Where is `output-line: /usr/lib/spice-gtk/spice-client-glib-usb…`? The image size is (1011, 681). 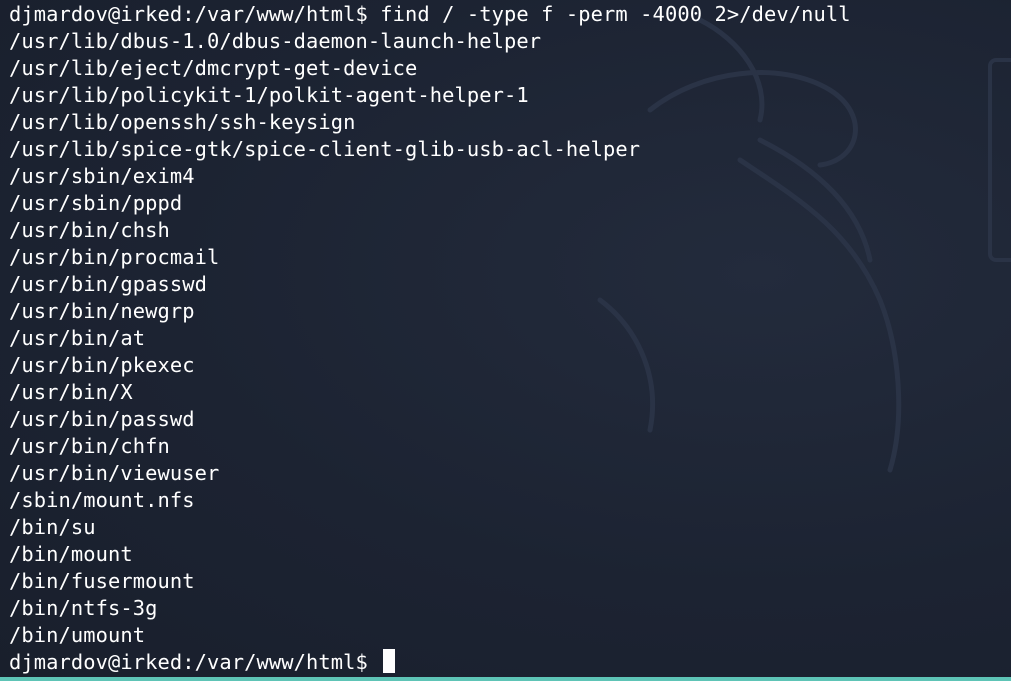 output-line: /usr/lib/spice-gtk/spice-client-glib-usb… is located at coordinates (325, 149).